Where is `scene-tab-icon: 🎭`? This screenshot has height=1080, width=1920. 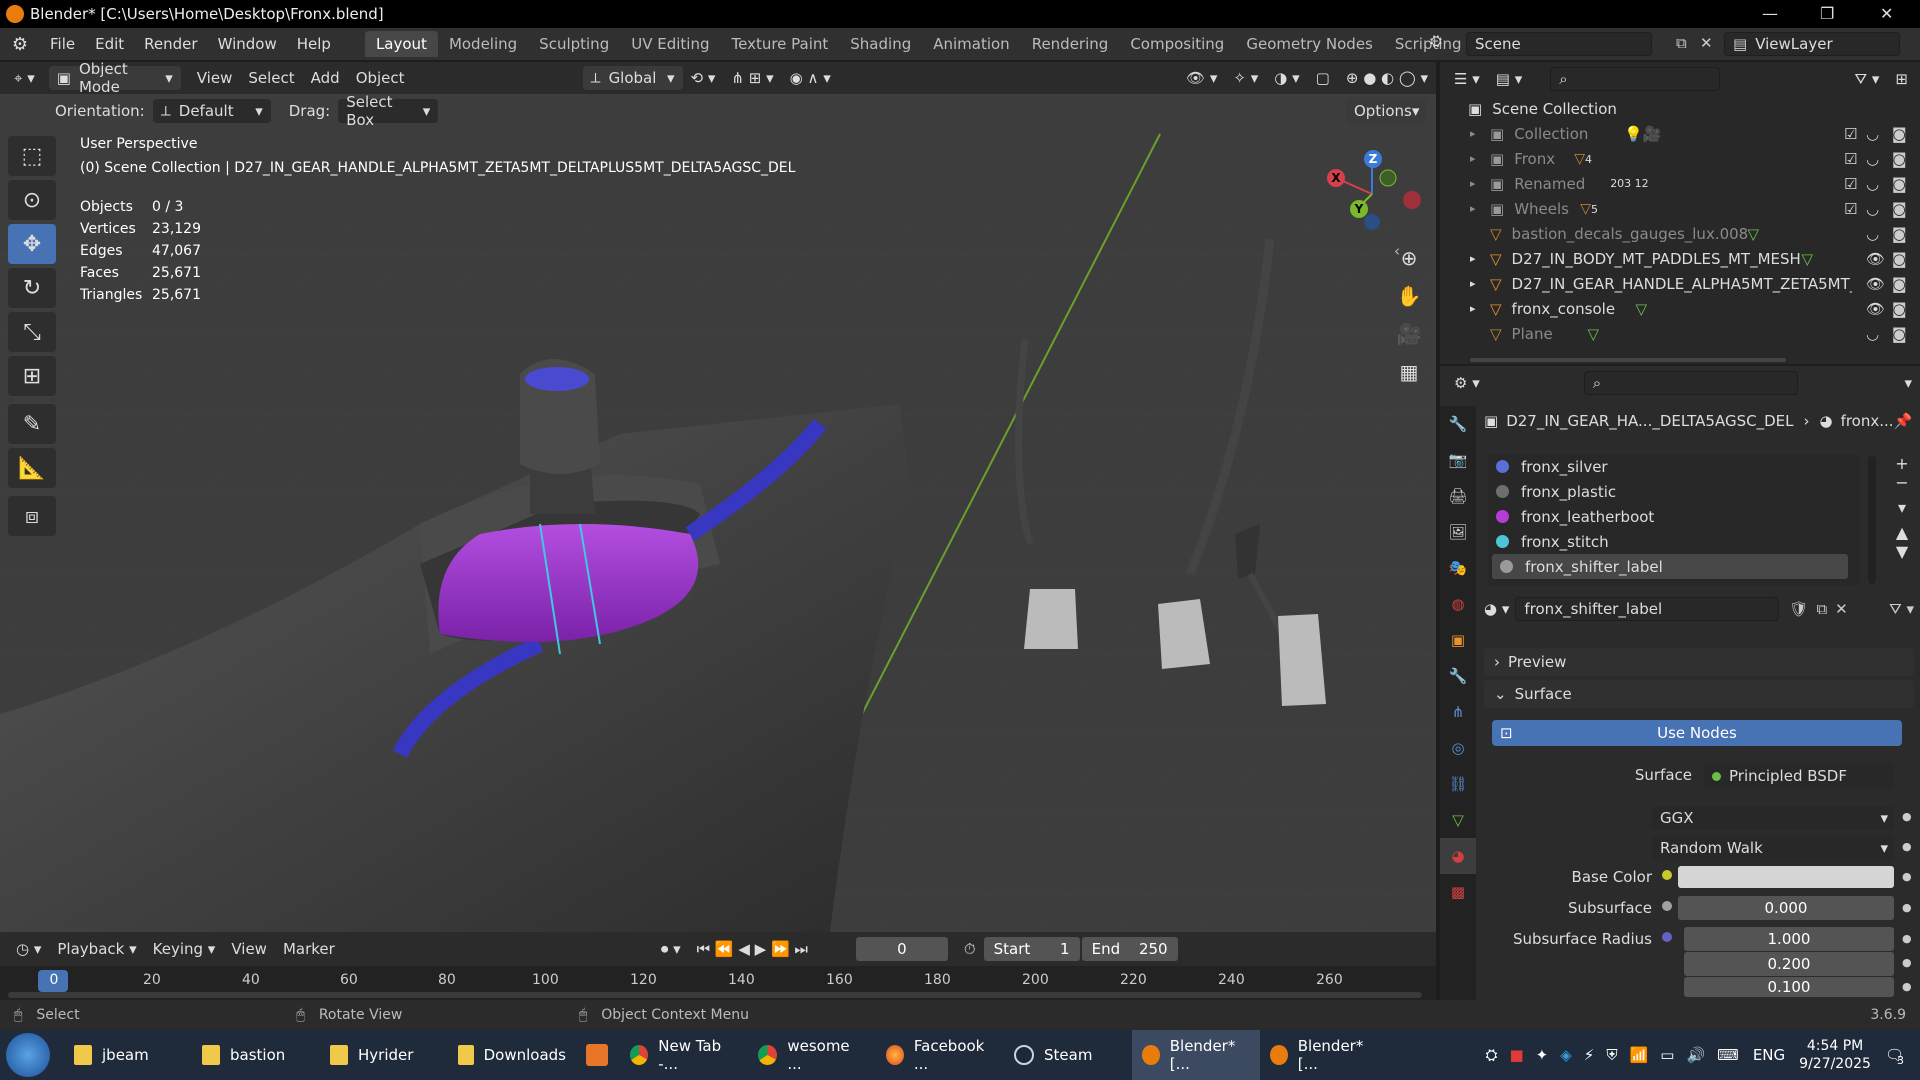 scene-tab-icon: 🎭 is located at coordinates (1458, 568).